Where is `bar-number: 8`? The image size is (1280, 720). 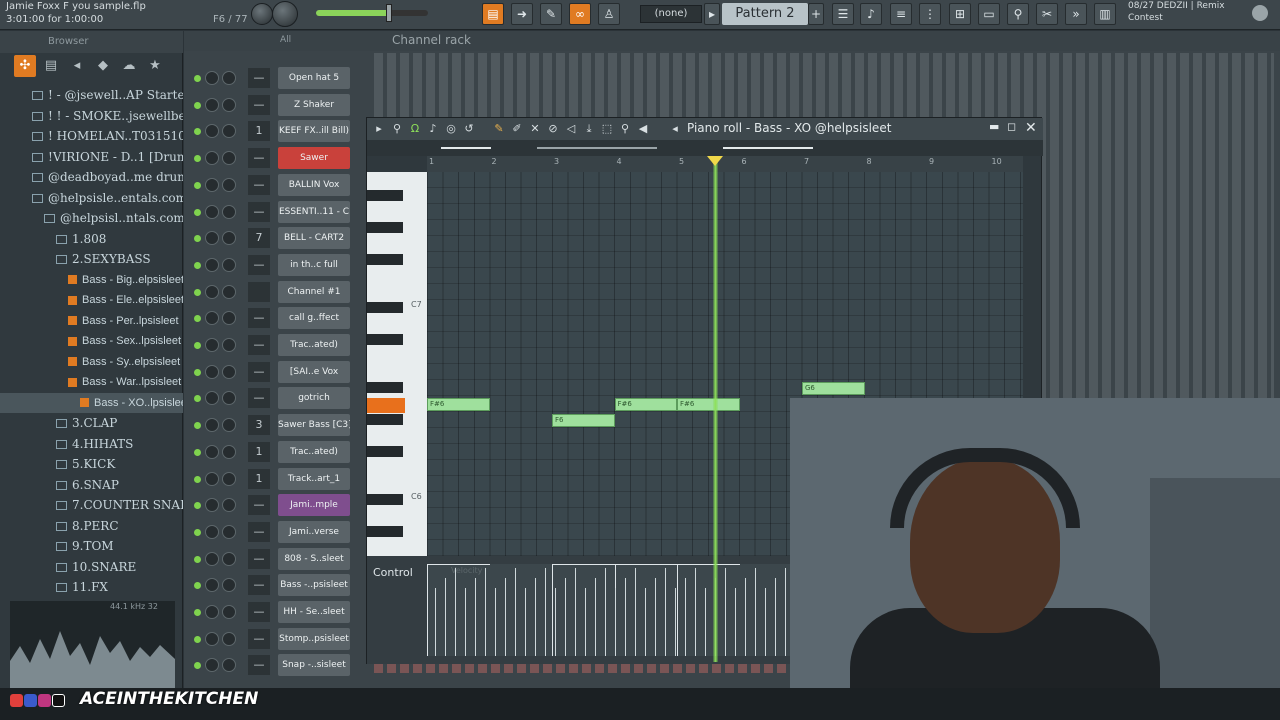 bar-number: 8 is located at coordinates (869, 161).